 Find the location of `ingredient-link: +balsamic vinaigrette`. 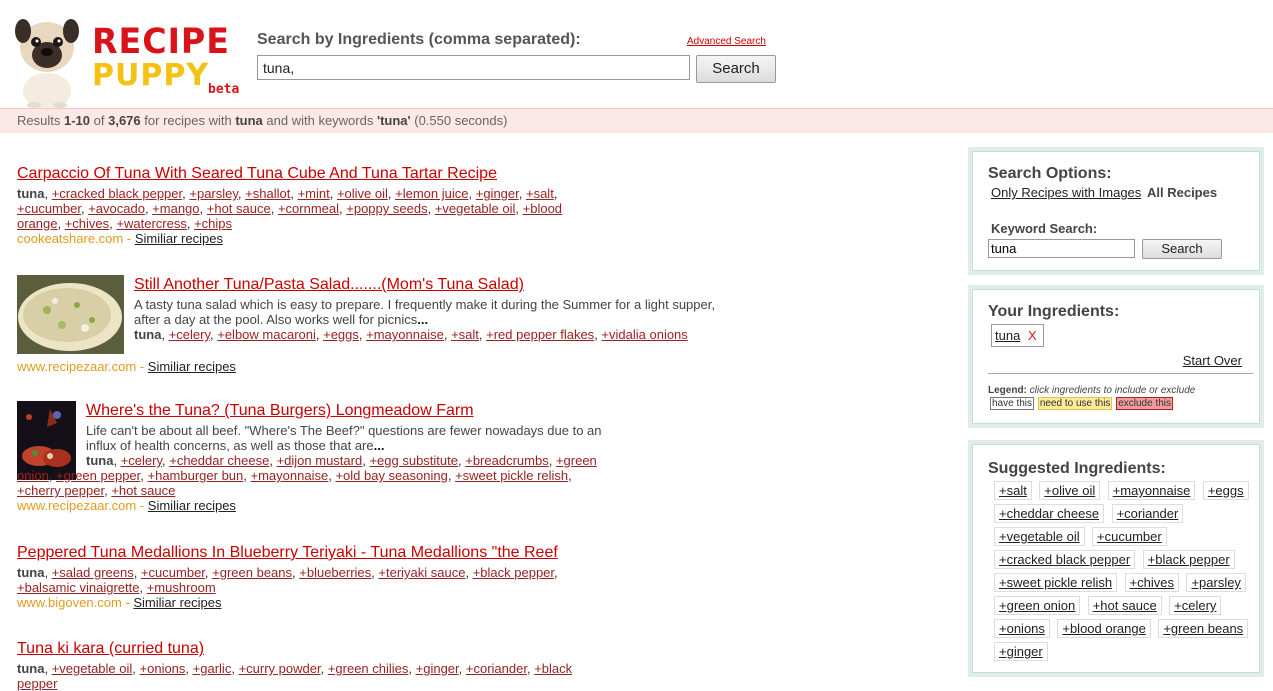

ingredient-link: +balsamic vinaigrette is located at coordinates (78, 587).